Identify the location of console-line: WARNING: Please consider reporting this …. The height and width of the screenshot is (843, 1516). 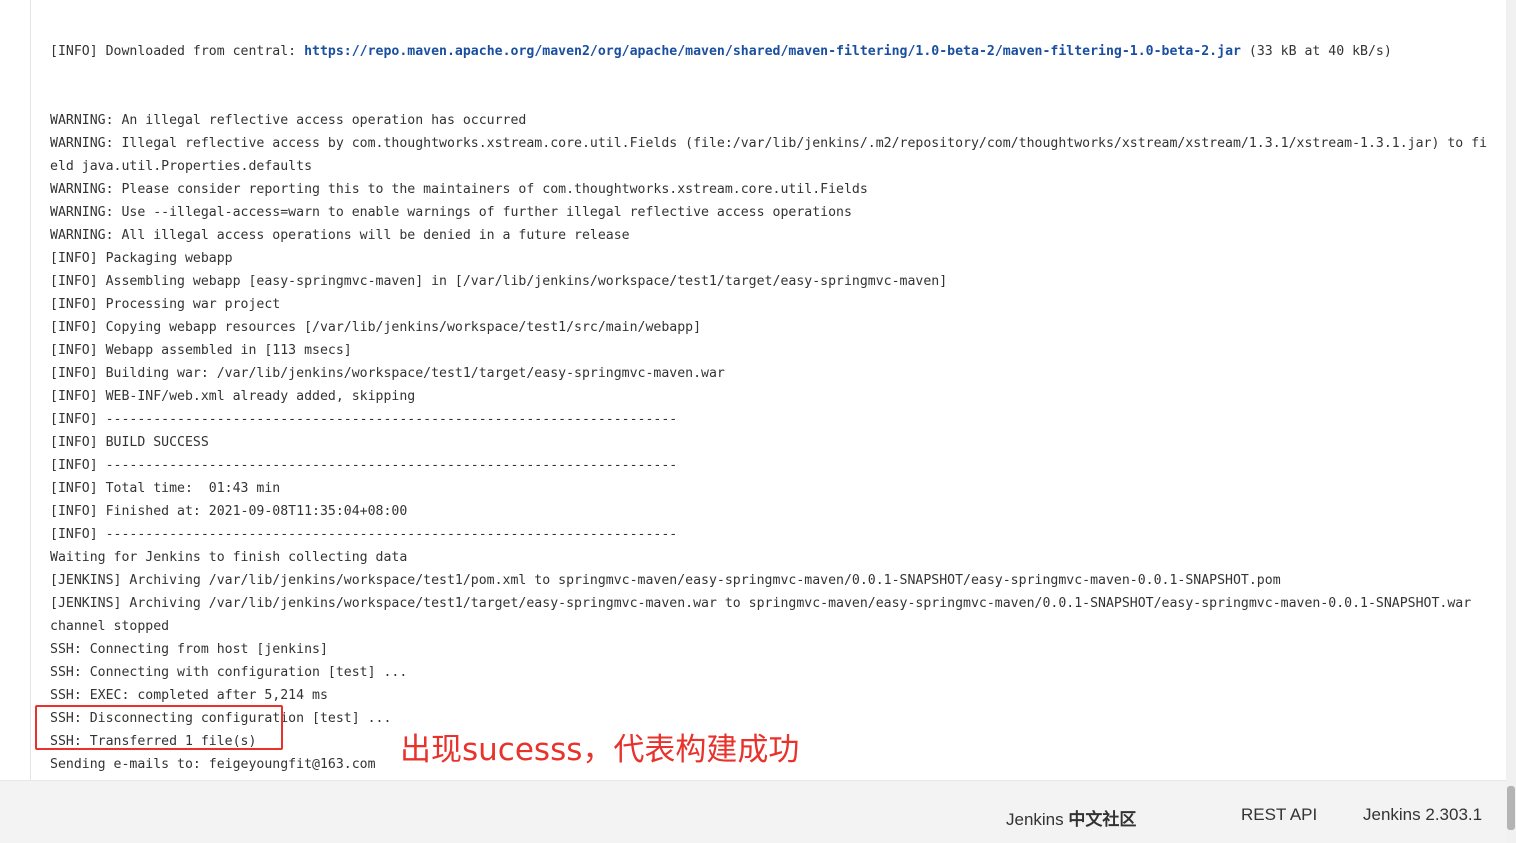
(459, 189).